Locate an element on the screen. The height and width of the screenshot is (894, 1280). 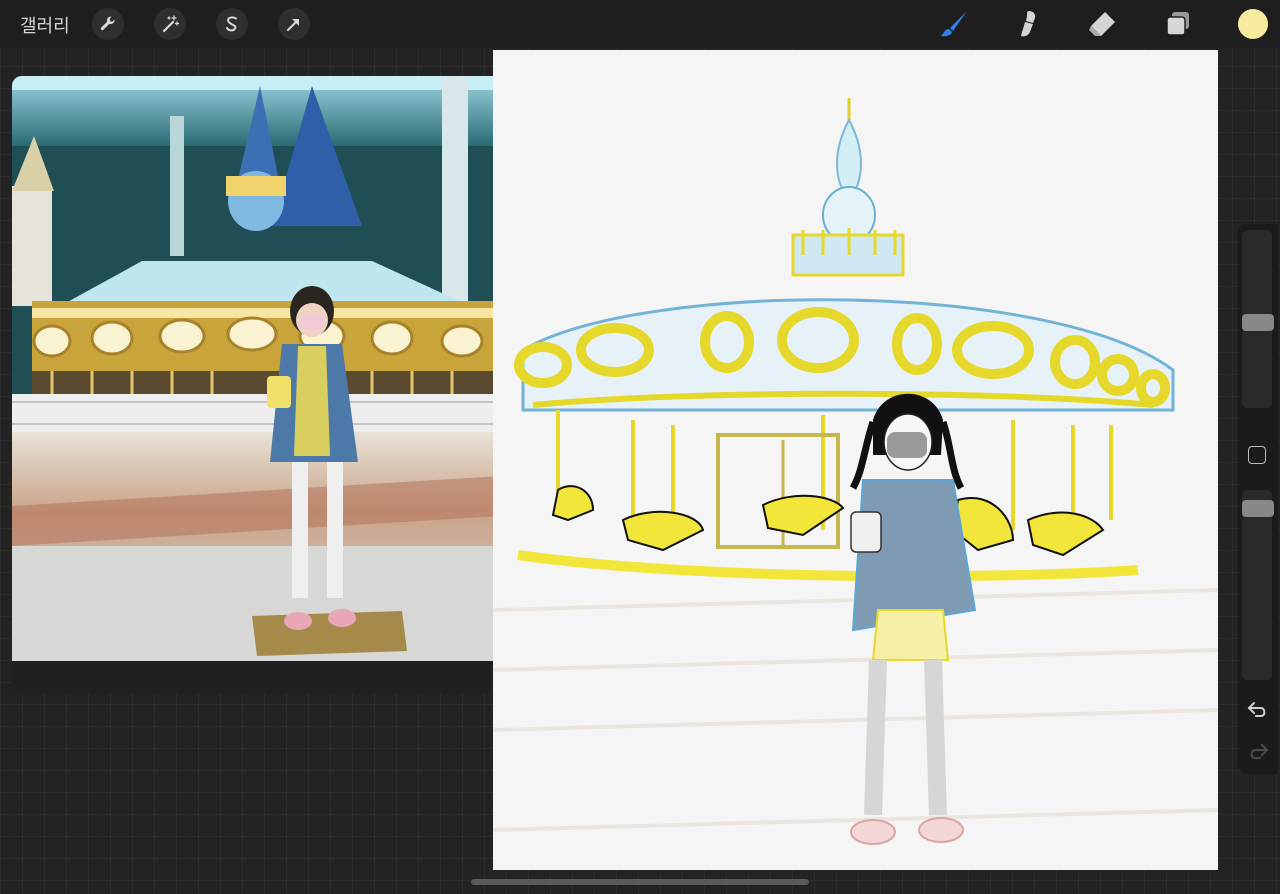
brush-sidebar is located at coordinates (1258, 499).